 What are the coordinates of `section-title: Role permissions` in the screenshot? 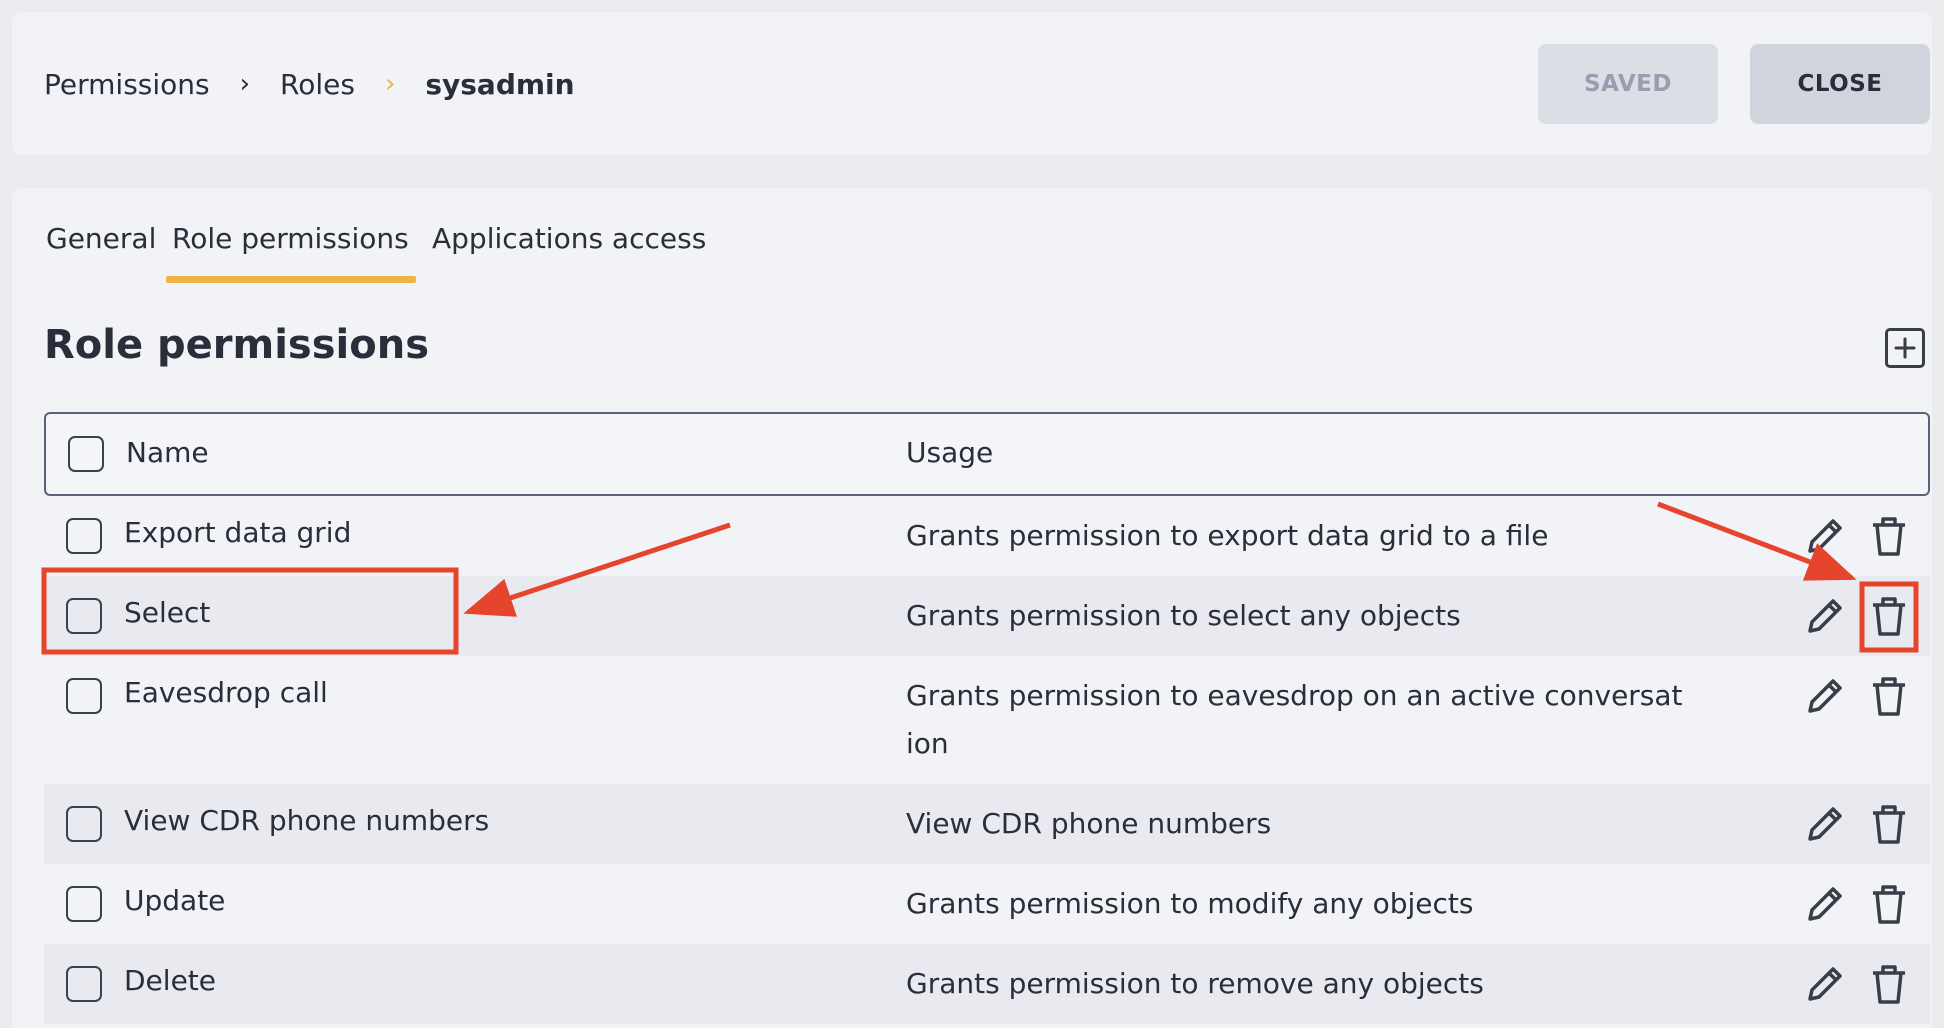 It's located at (237, 345).